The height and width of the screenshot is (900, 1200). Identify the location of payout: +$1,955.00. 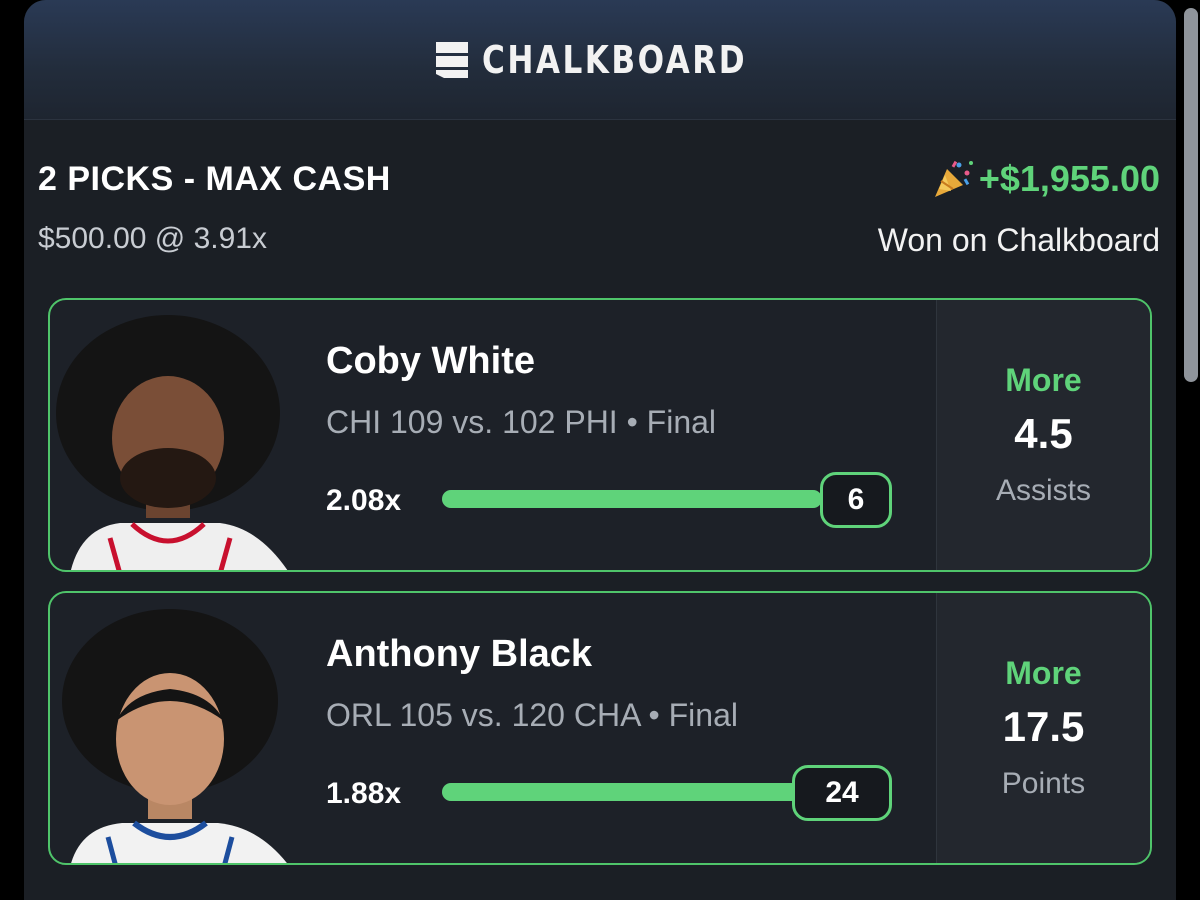
(1045, 179).